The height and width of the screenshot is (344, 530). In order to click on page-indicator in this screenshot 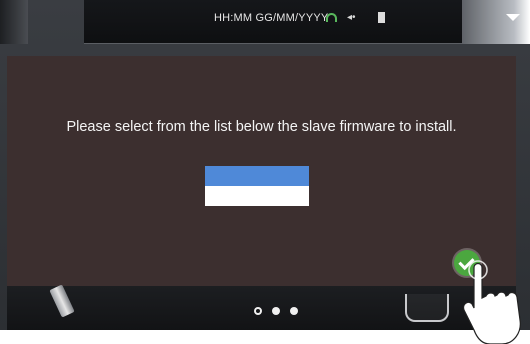, I will do `click(276, 311)`.